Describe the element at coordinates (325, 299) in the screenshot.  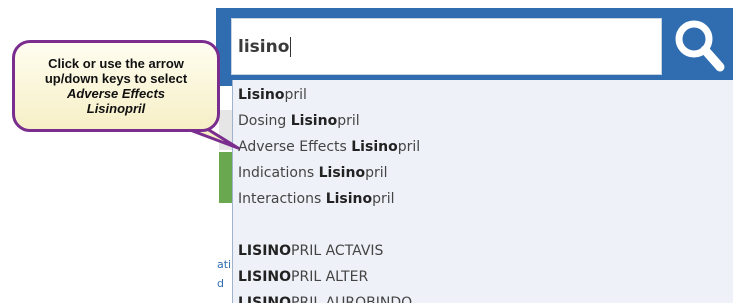
I see `suggestion-lisinopril-aurobindo: LISINOPRIL AUROBINDO` at that location.